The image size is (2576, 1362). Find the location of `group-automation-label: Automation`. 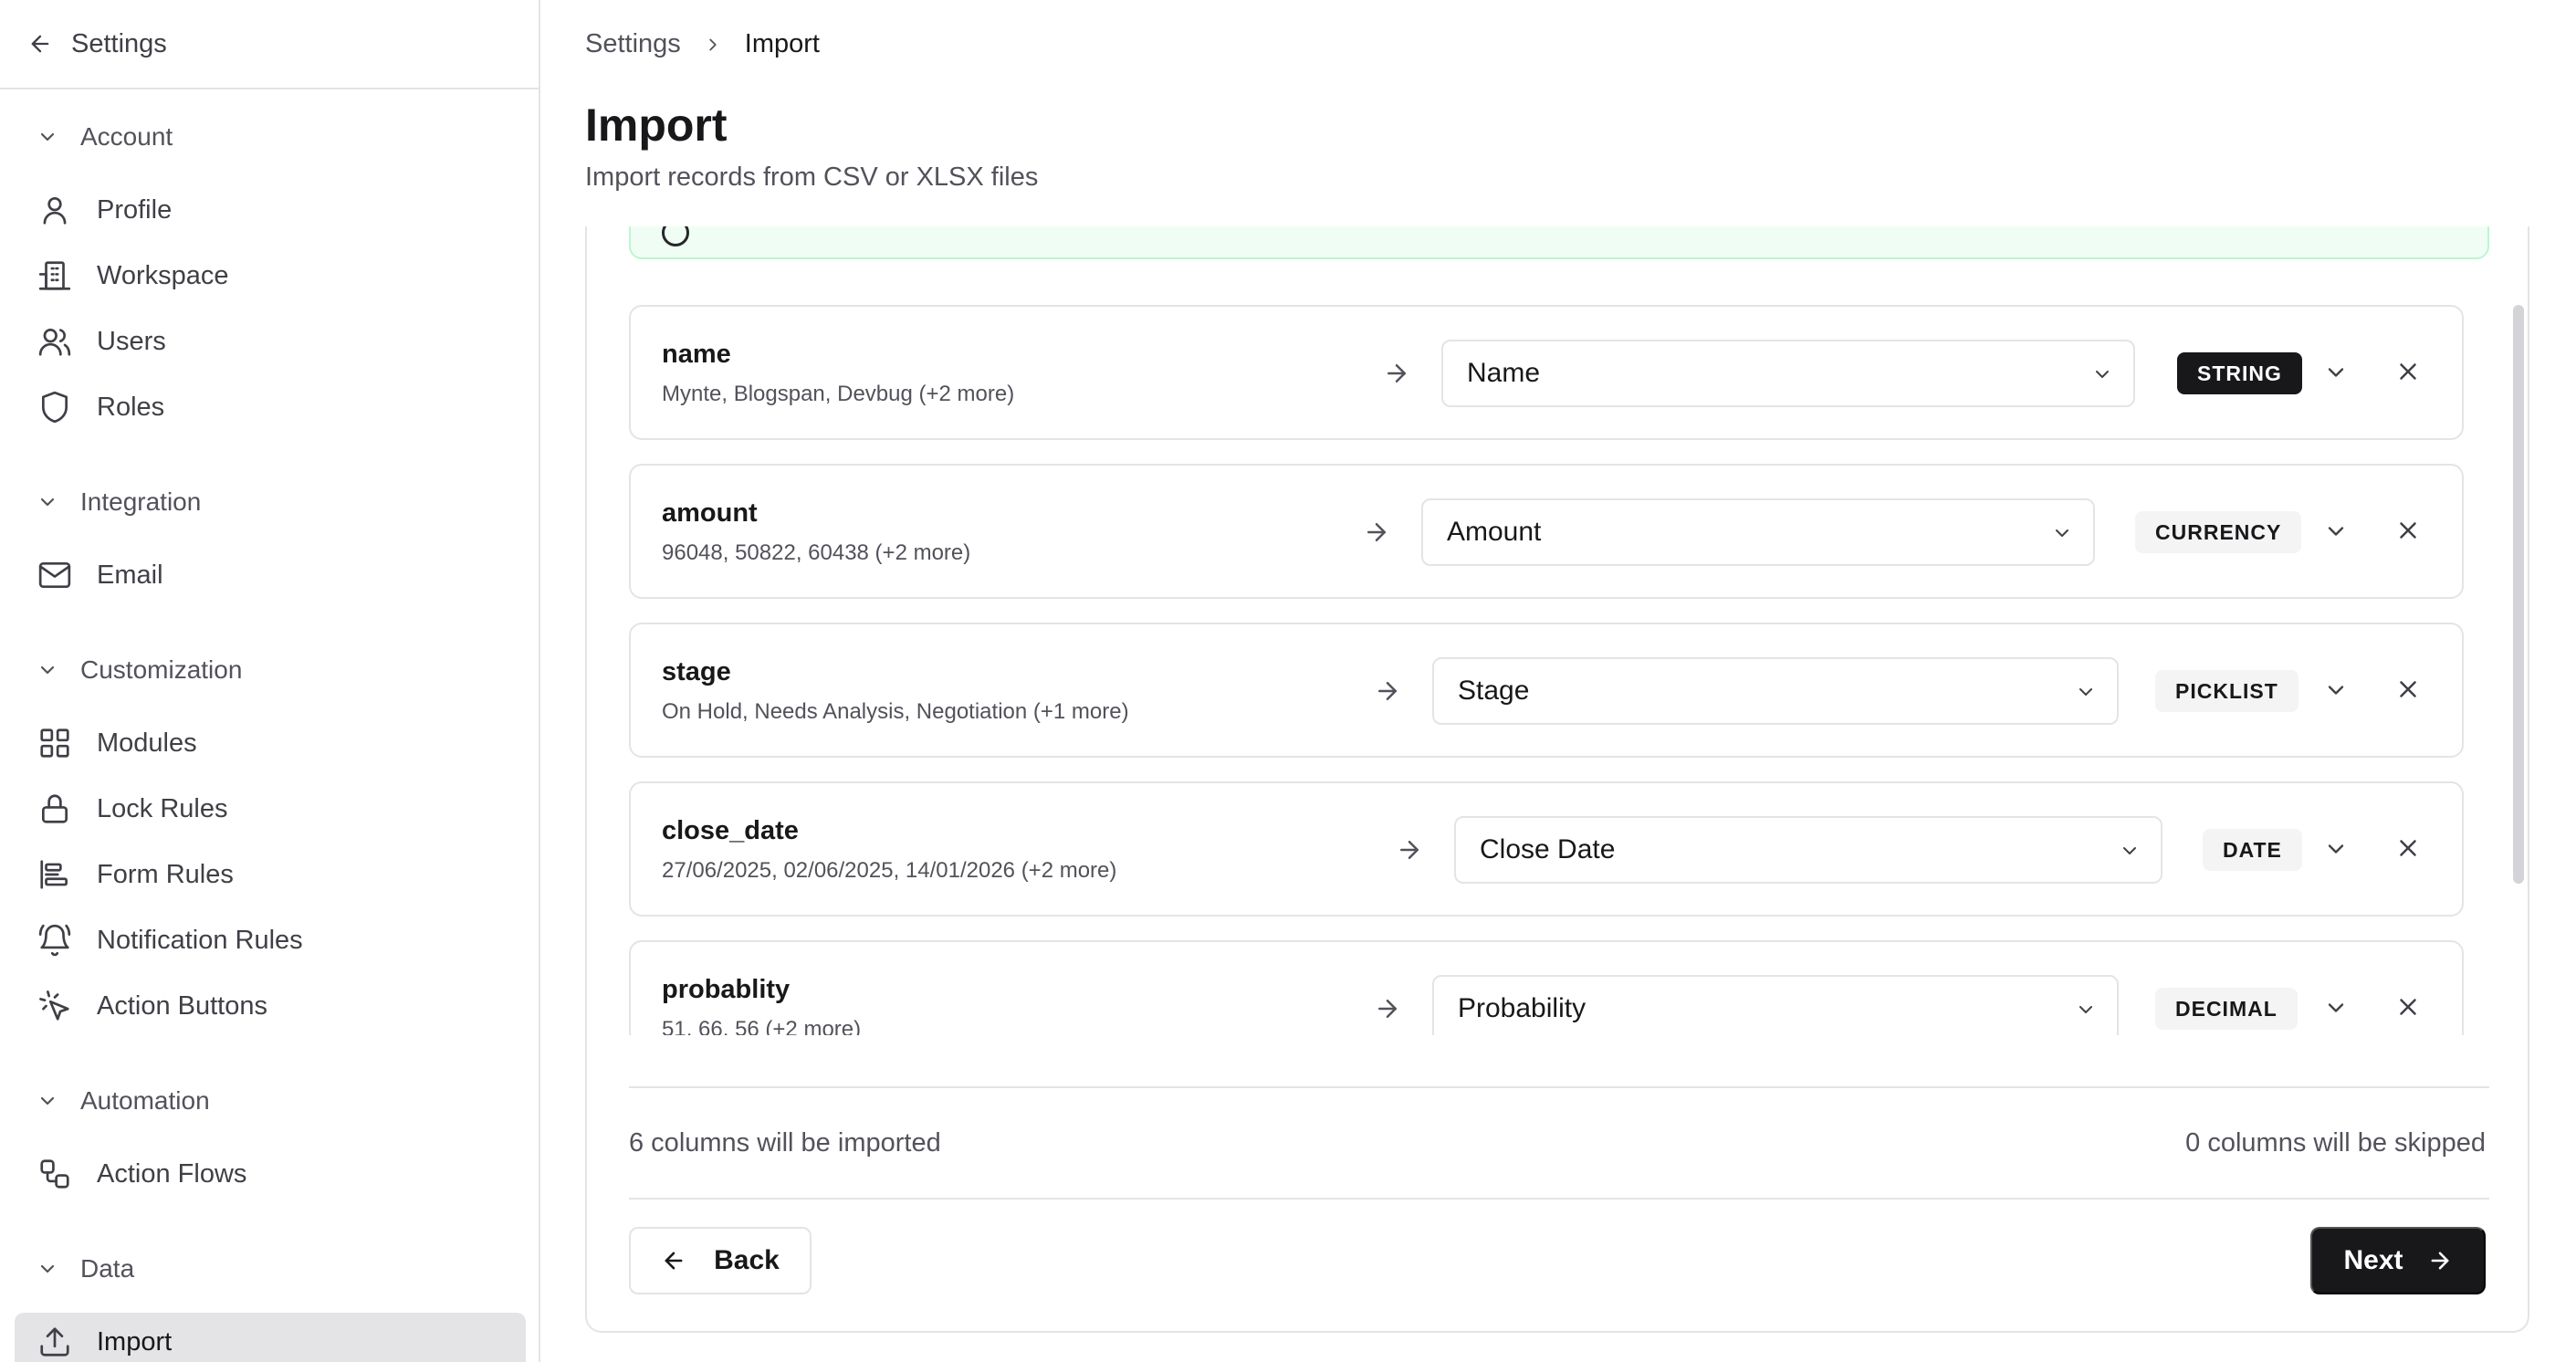

group-automation-label: Automation is located at coordinates (145, 1101).